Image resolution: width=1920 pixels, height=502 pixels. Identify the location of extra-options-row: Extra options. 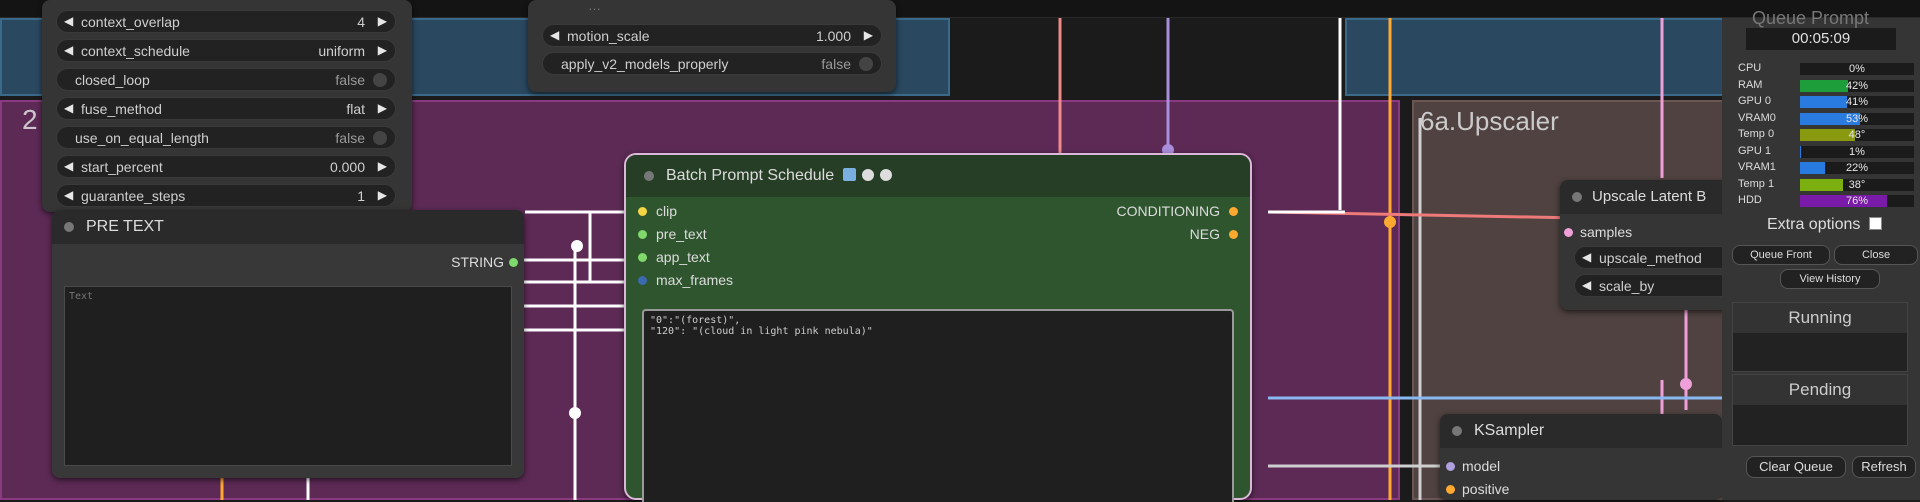
(1824, 225).